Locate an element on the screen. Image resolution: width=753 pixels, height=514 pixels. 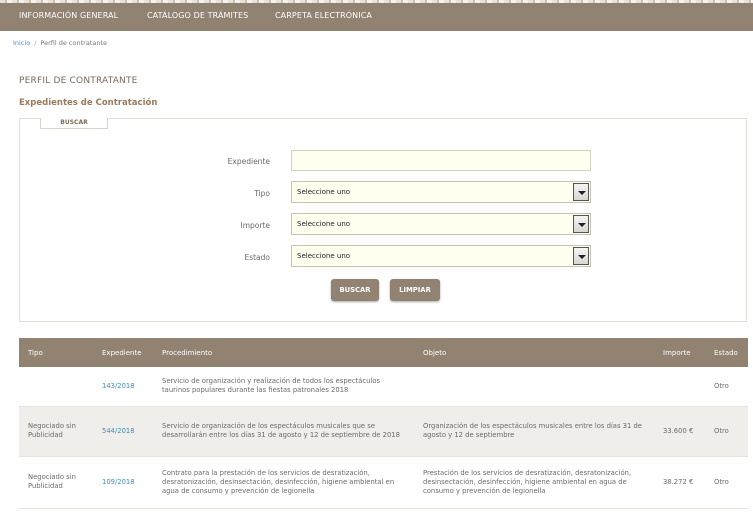
importe-select: Seleccione uno is located at coordinates (441, 224).